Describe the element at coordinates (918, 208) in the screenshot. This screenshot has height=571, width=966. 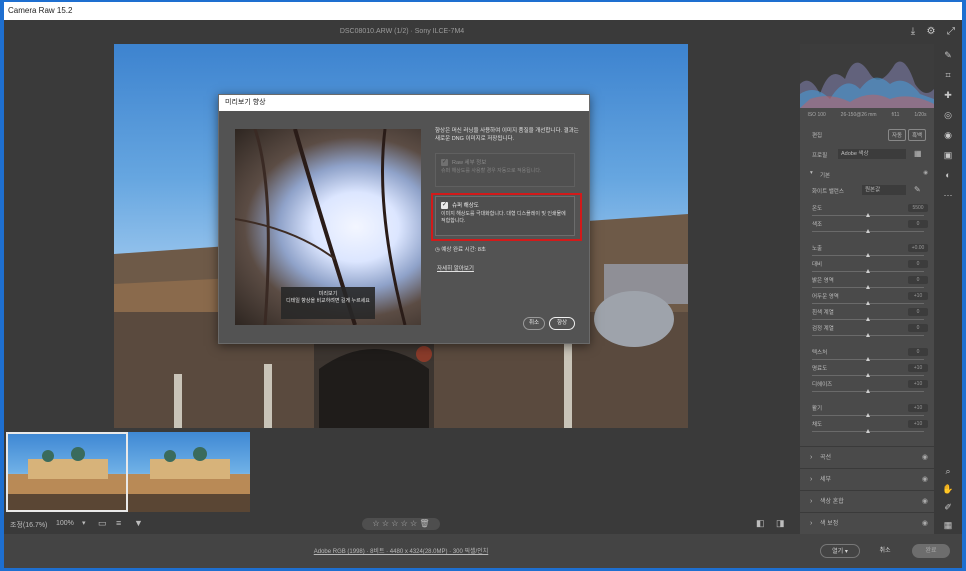
I see `slider-value: 5500` at that location.